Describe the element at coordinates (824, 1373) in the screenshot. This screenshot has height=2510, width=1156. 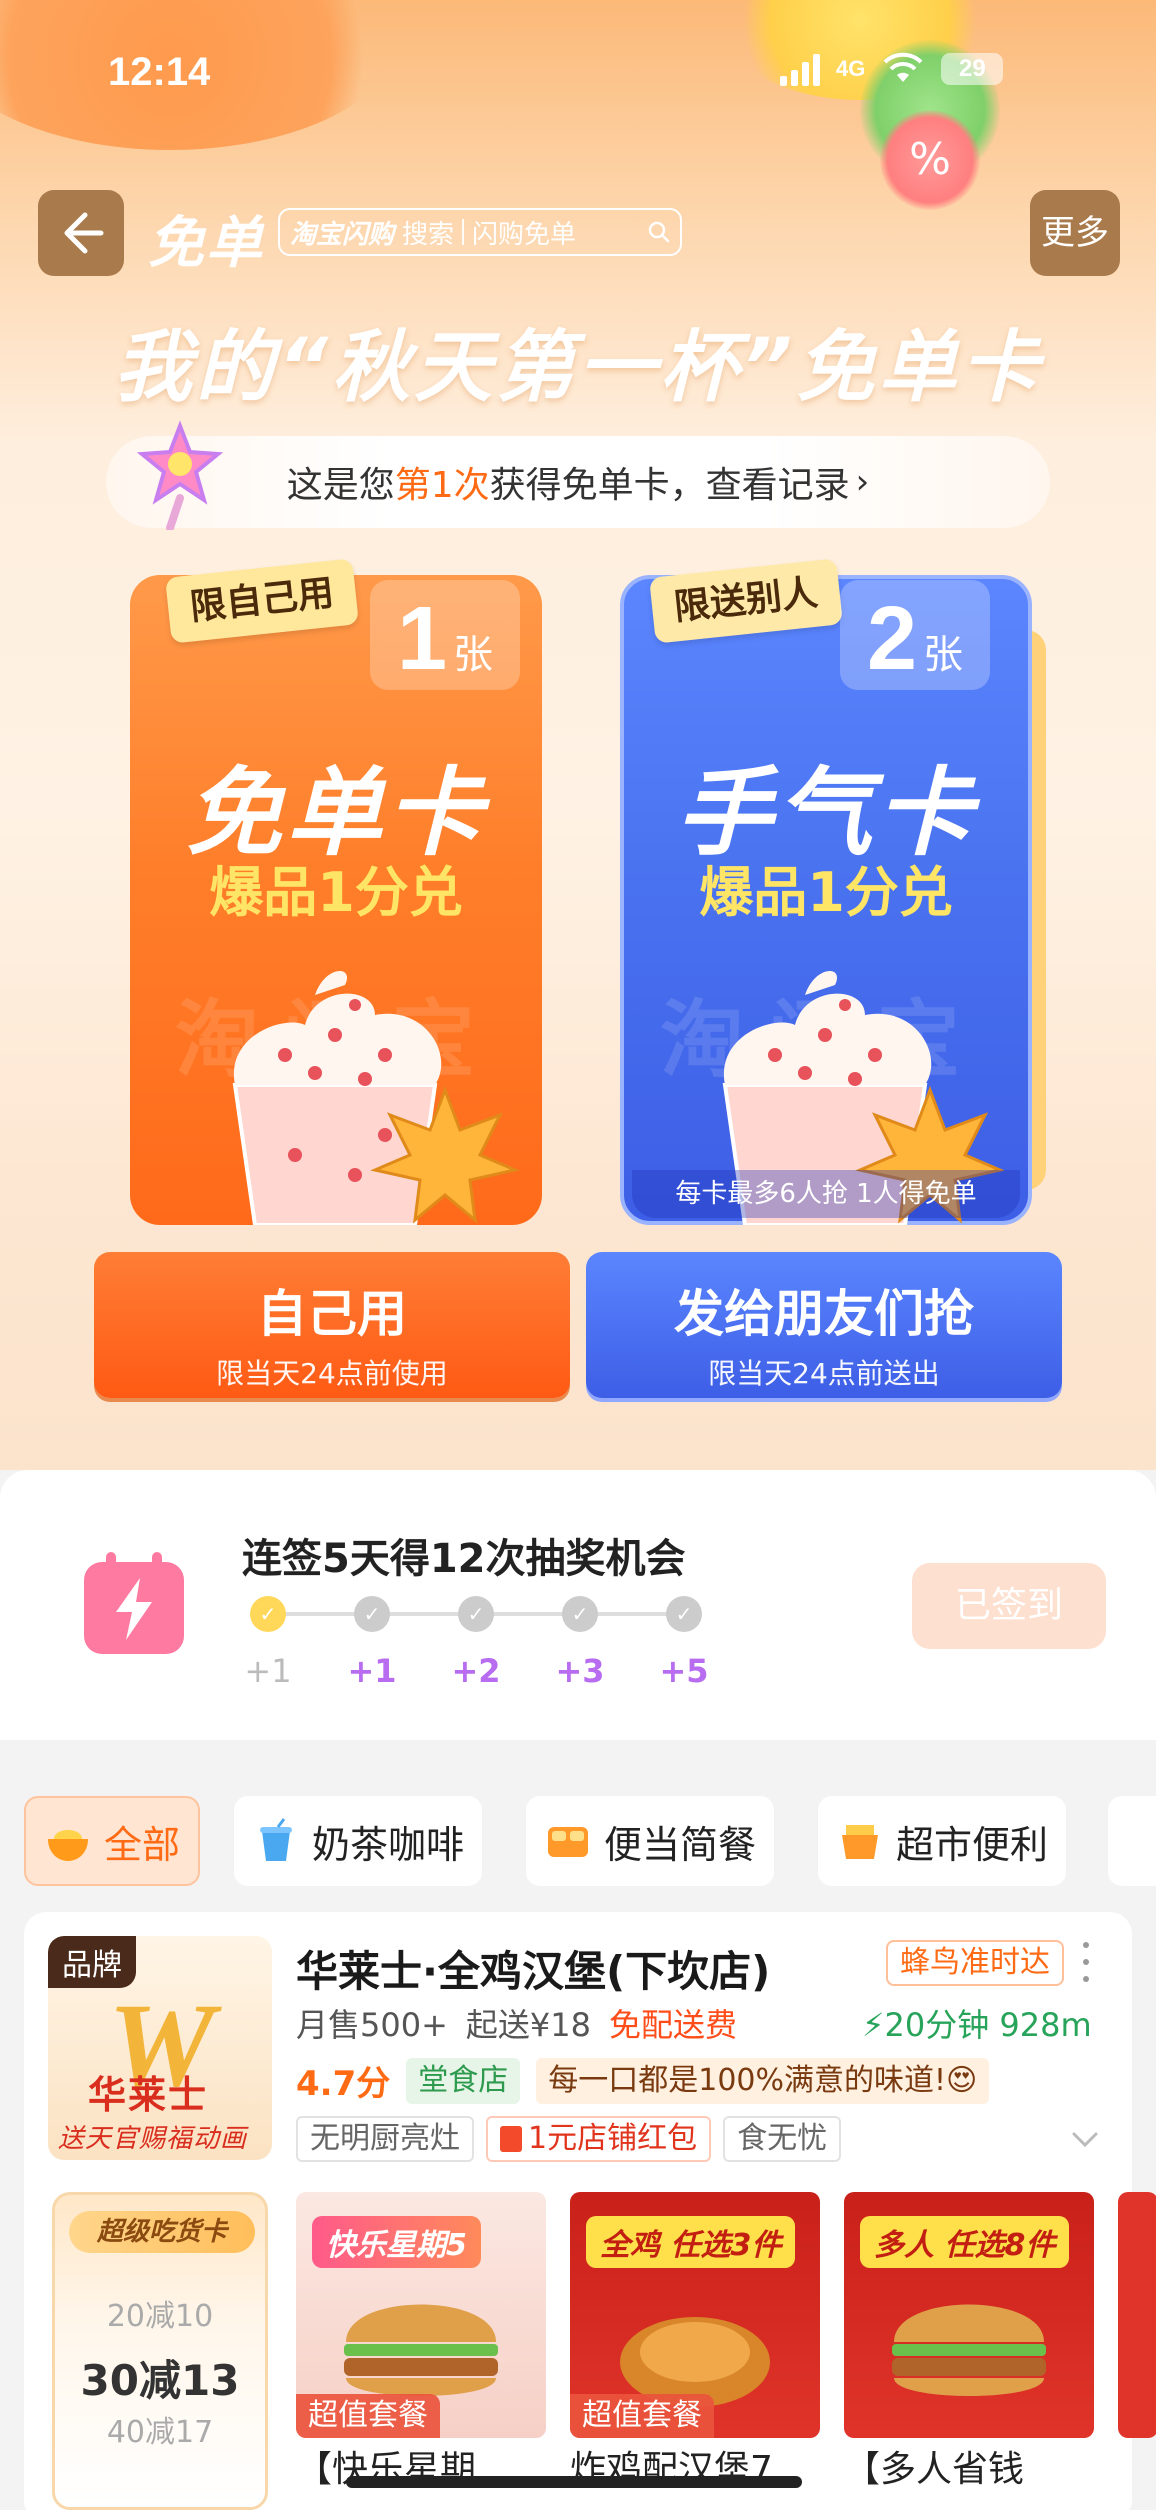
I see `button-sublabel: 限当天24点前送出` at that location.